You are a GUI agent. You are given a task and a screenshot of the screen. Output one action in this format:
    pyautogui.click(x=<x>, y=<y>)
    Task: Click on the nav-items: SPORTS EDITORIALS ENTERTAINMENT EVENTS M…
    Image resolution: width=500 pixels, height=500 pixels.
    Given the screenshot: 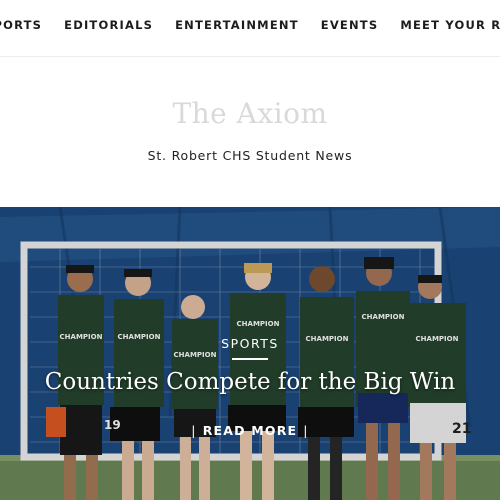 What is the action you would take?
    pyautogui.click(x=250, y=25)
    